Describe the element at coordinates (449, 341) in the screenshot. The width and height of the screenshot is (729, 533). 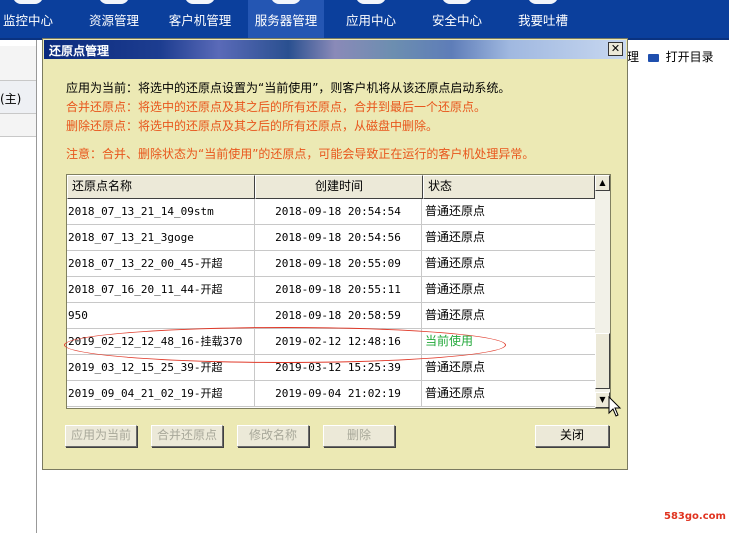
I see `row-status: 当前使用` at that location.